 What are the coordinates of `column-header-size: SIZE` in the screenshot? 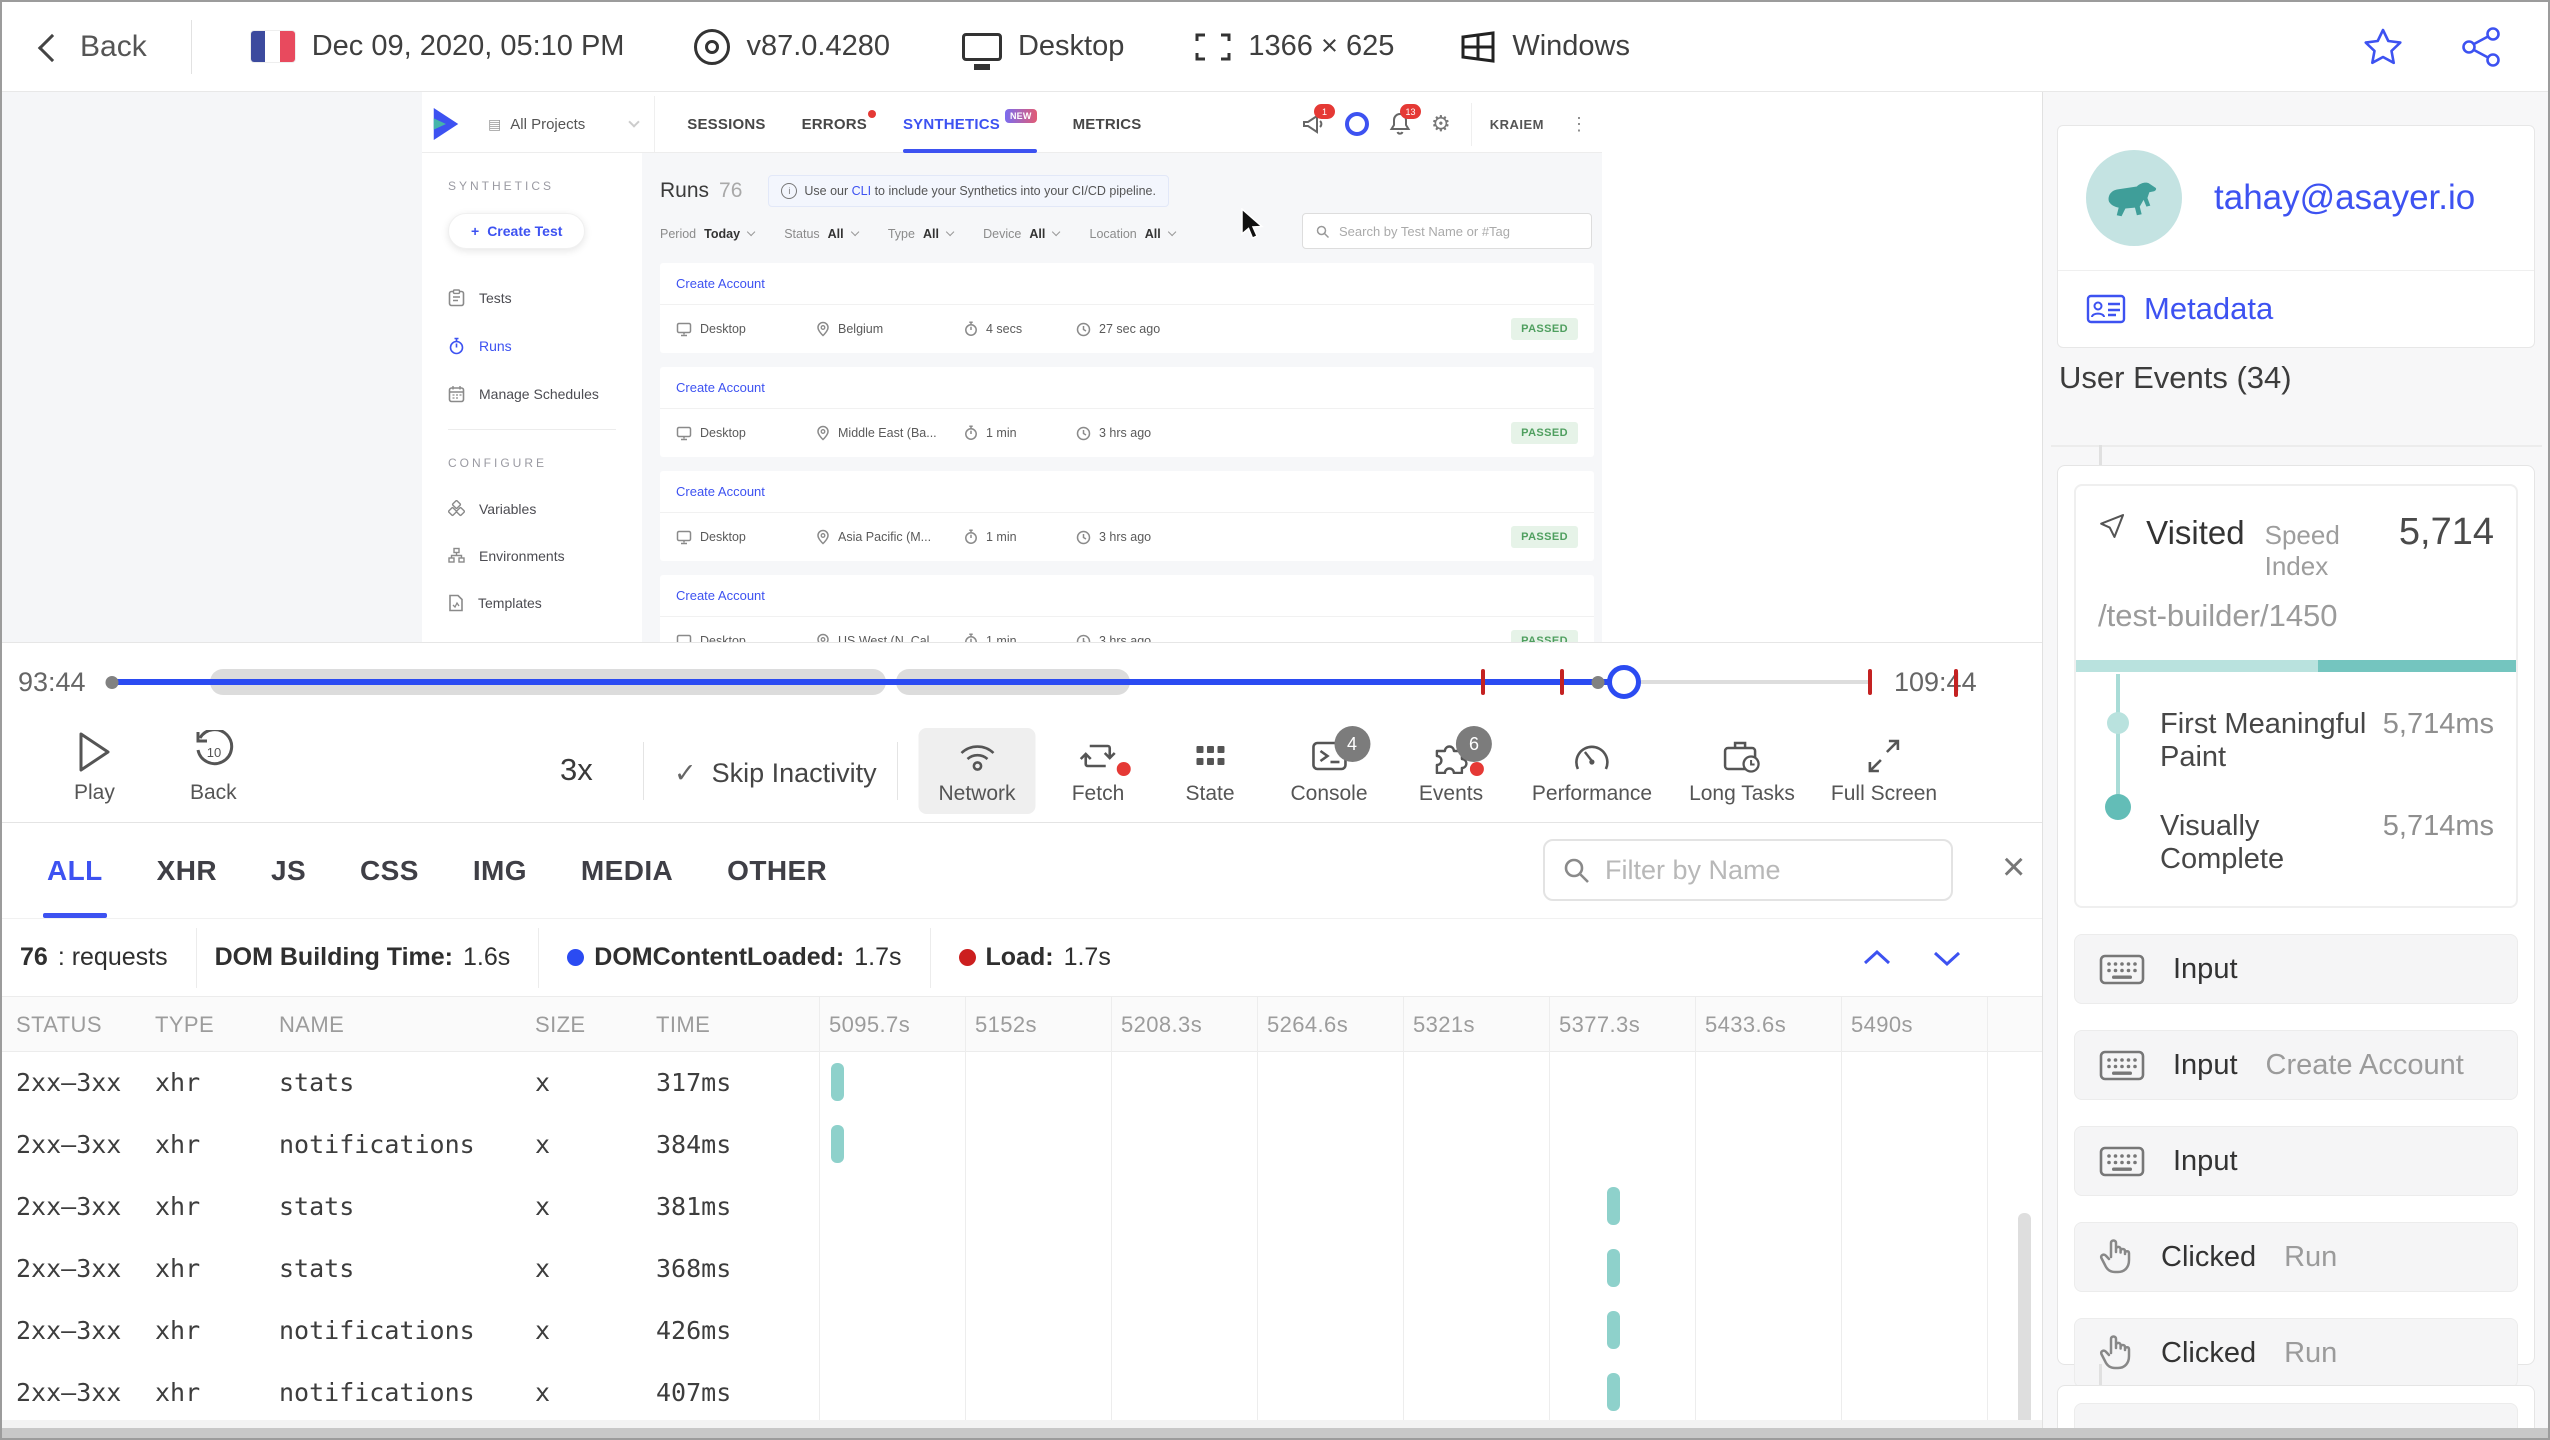 It's located at (560, 1025).